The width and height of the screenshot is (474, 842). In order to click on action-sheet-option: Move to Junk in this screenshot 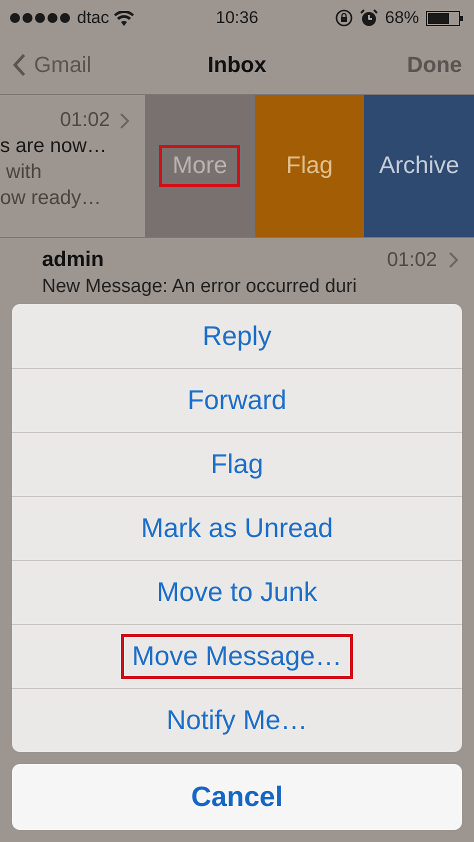, I will do `click(237, 592)`.